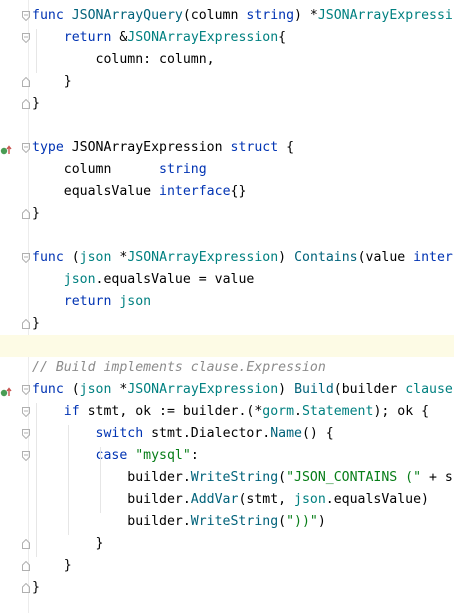 The width and height of the screenshot is (454, 613). Describe the element at coordinates (119, 170) in the screenshot. I see `code-text: column string` at that location.